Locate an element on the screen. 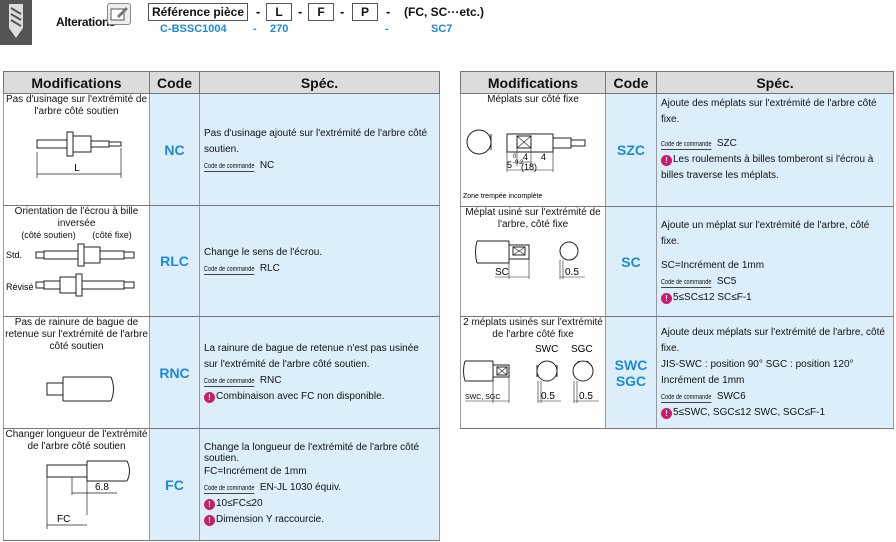  header-suffix: (FC, SC···etc.) is located at coordinates (444, 12).